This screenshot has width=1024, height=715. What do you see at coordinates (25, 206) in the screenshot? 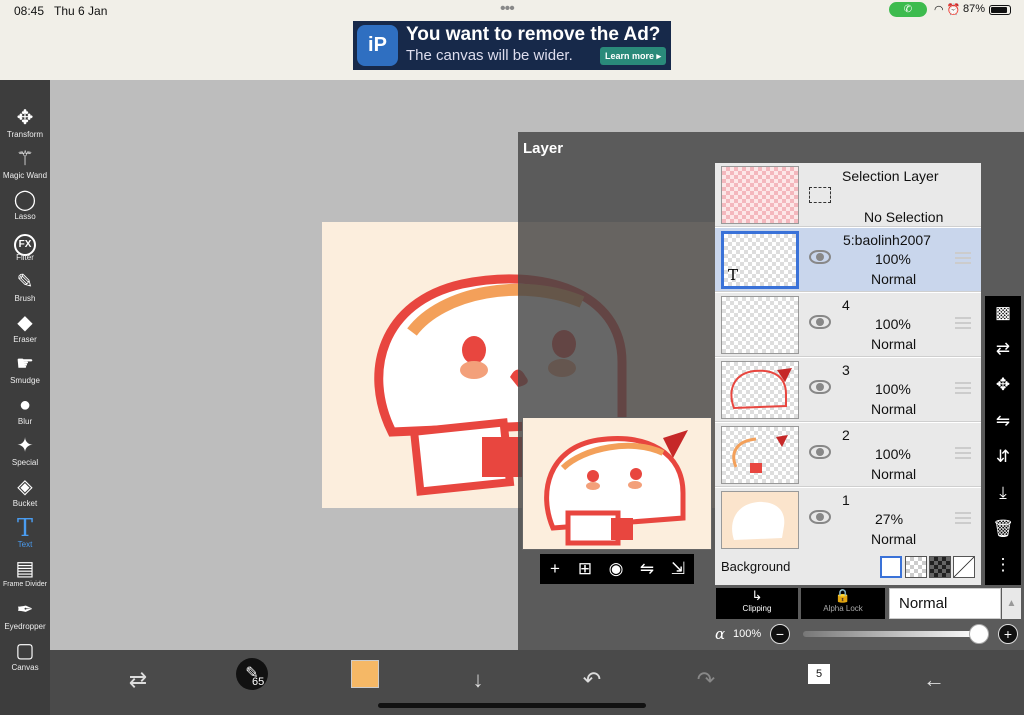
I see `tool-lasso: ◯ Lasso` at bounding box center [25, 206].